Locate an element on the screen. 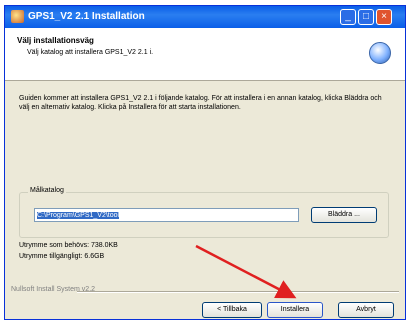  space-available: Utrymme tillgängligt: 6.6GB is located at coordinates (62, 256).